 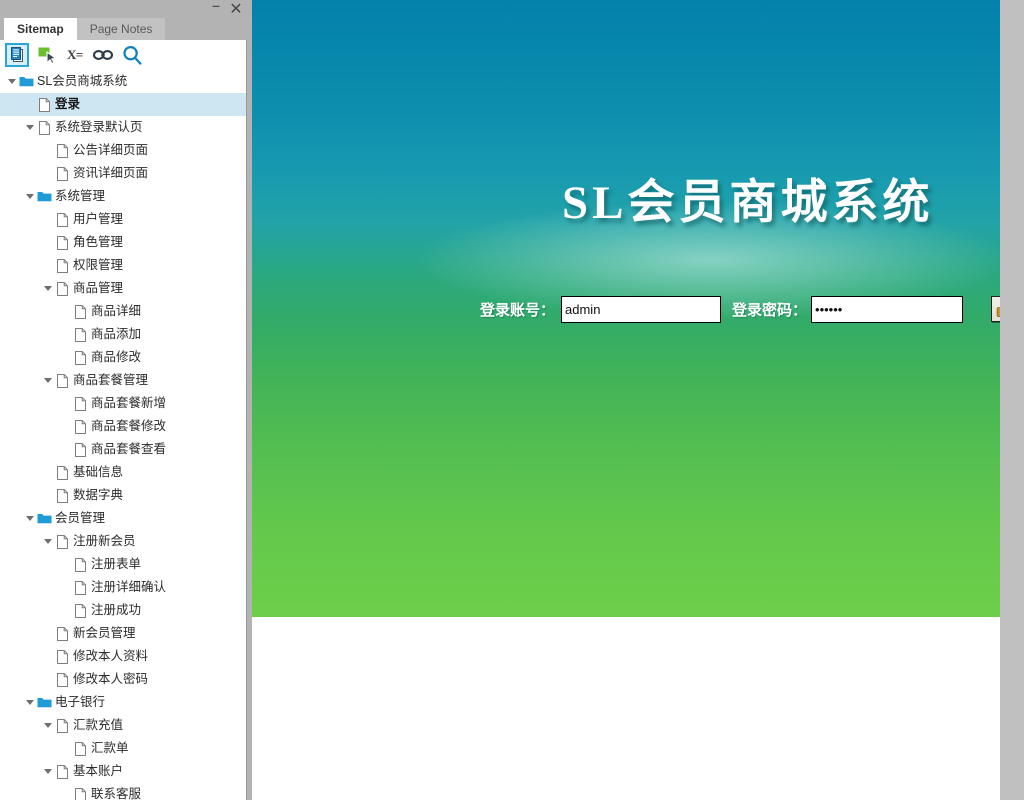 I want to click on link-icon, so click(x=102, y=55).